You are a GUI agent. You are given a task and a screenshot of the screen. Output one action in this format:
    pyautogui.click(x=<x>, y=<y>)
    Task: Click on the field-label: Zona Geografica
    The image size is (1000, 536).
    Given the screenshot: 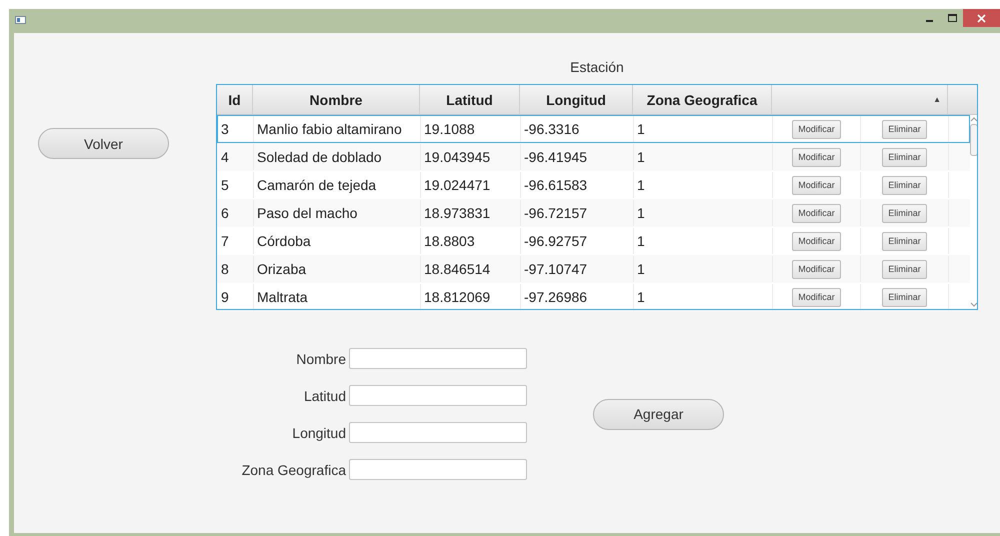 What is the action you would take?
    pyautogui.click(x=294, y=470)
    